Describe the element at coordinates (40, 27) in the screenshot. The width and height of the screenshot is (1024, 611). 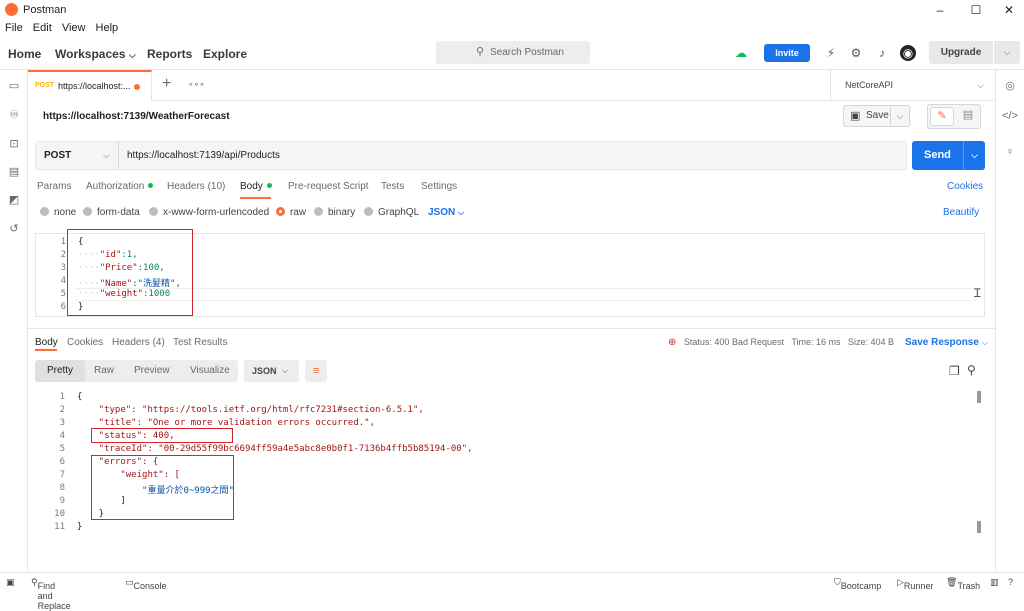
I see `menu-edit: Edit` at that location.